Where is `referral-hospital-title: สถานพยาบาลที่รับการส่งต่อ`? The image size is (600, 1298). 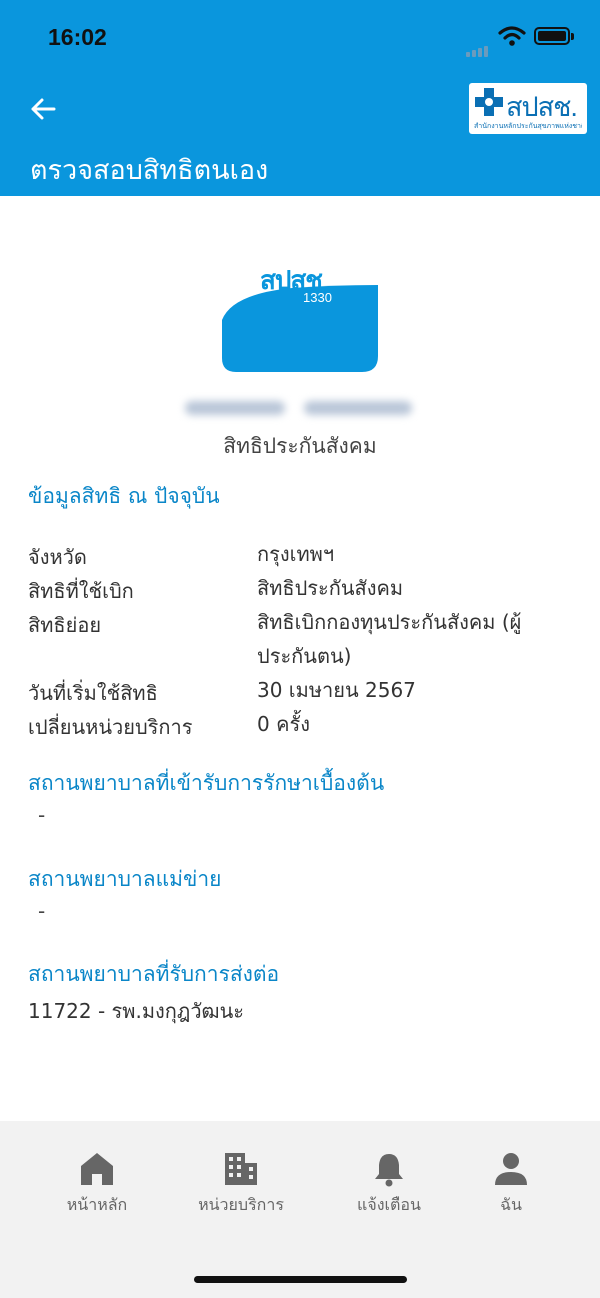 referral-hospital-title: สถานพยาบาลที่รับการส่งต่อ is located at coordinates (154, 974).